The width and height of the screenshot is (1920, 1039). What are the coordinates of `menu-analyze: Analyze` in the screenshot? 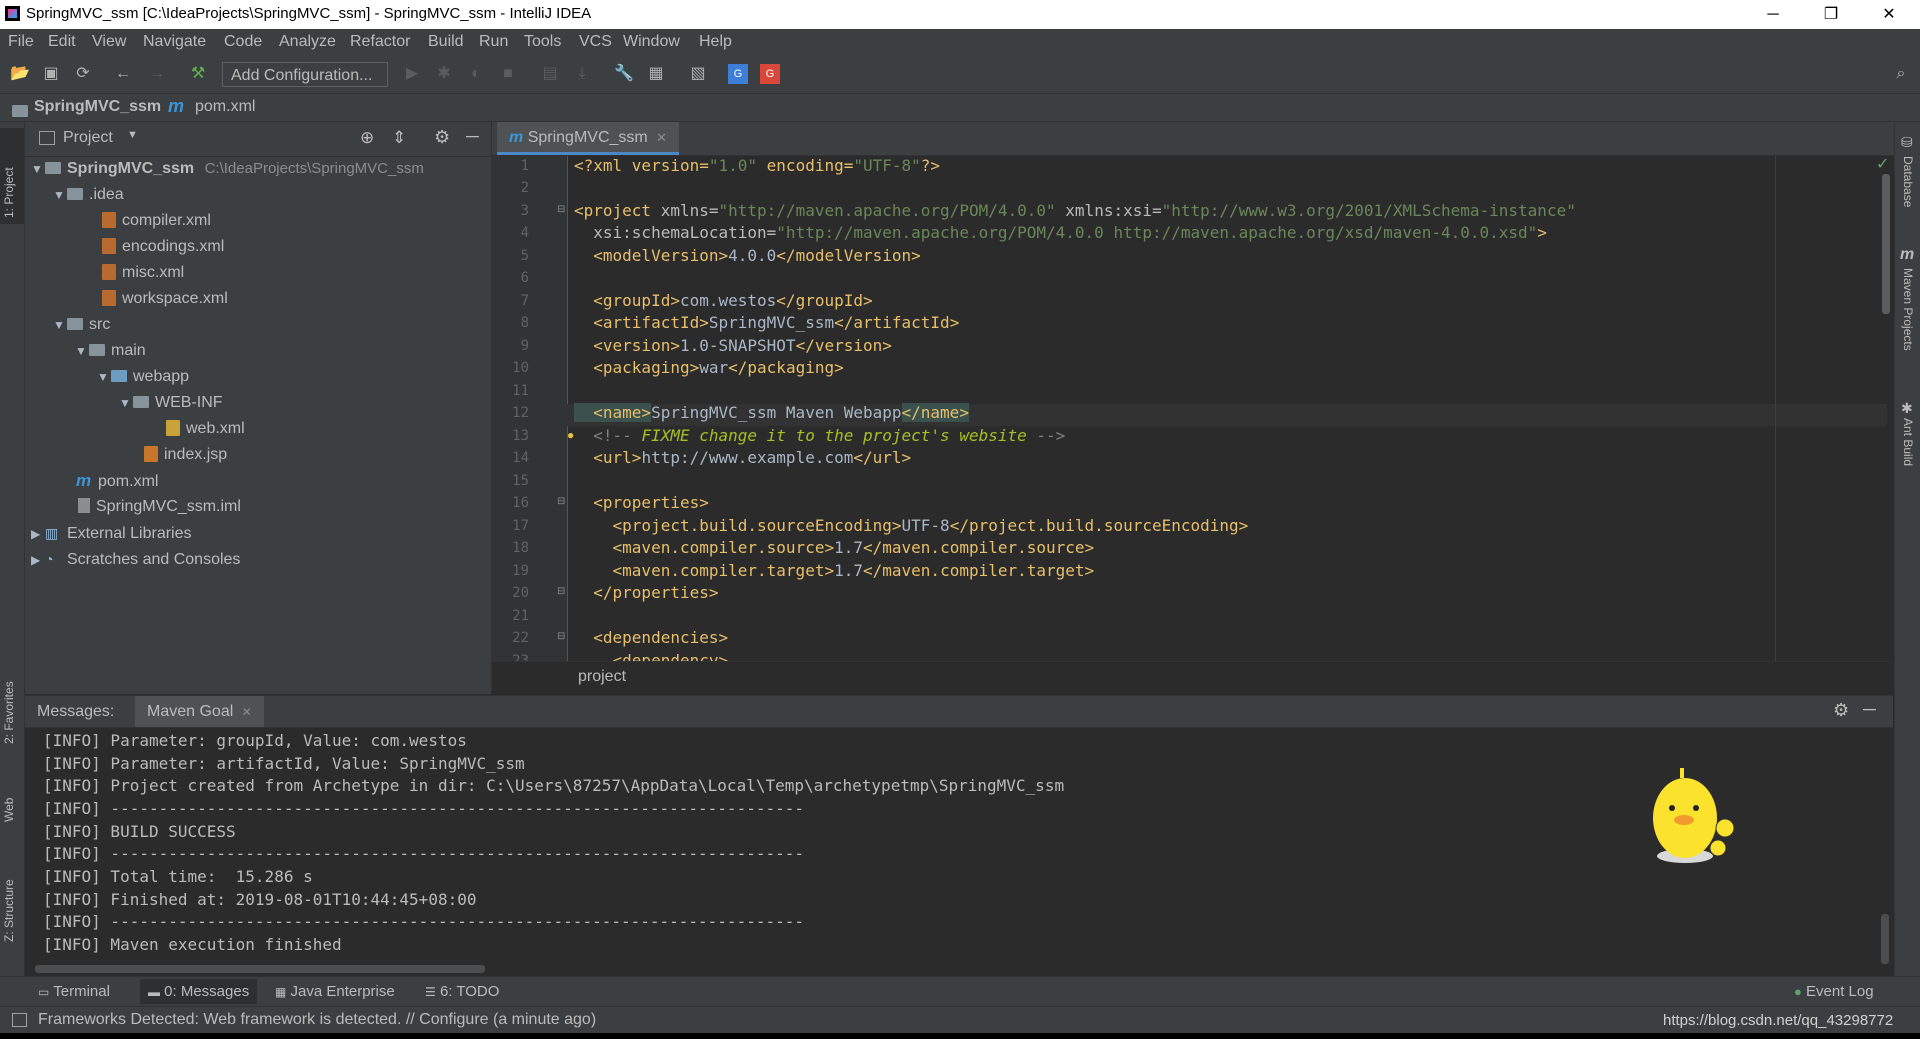 It's located at (307, 42).